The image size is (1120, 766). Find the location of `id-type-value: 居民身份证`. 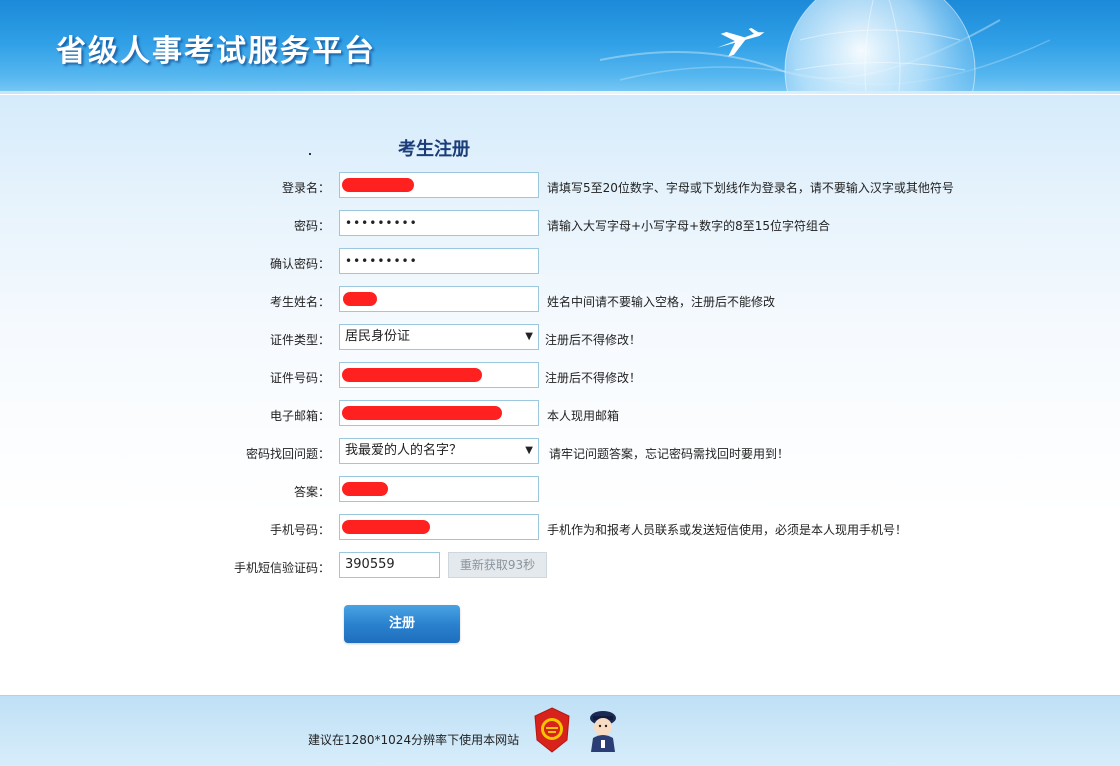

id-type-value: 居民身份证 is located at coordinates (378, 336).